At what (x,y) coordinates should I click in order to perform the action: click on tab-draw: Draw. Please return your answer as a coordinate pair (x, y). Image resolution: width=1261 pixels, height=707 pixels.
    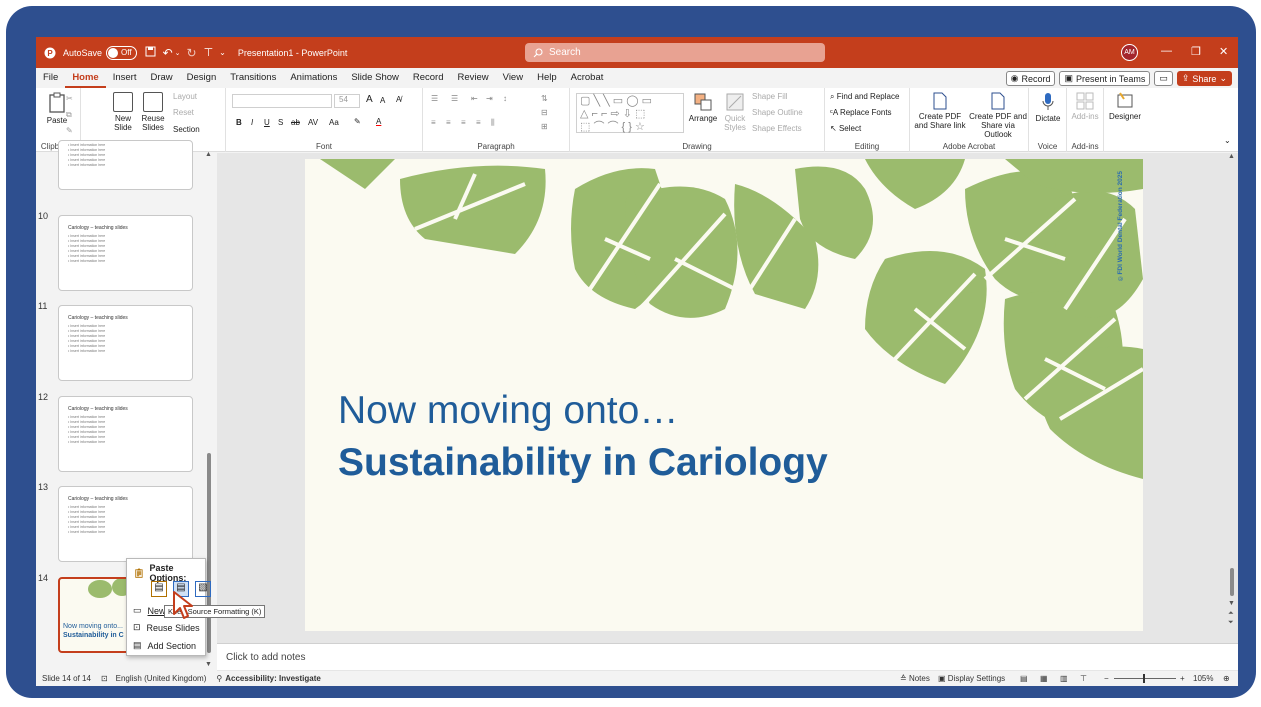
    Looking at the image, I should click on (161, 78).